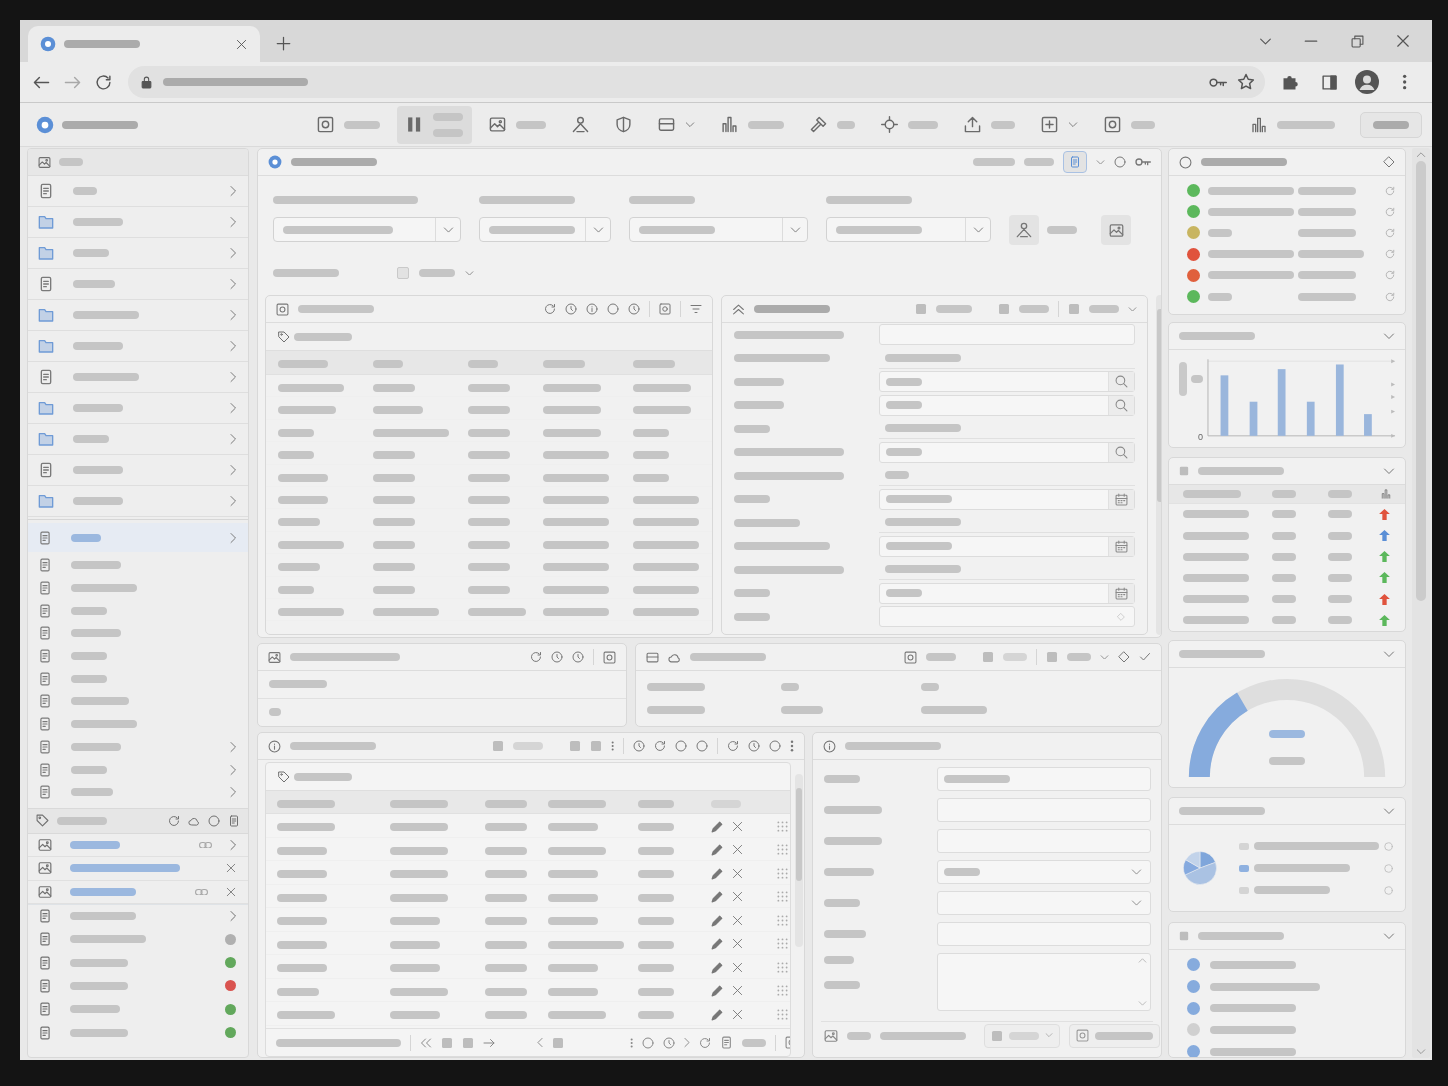 The image size is (1448, 1086). Describe the element at coordinates (592, 309) in the screenshot. I see `info-icon` at that location.